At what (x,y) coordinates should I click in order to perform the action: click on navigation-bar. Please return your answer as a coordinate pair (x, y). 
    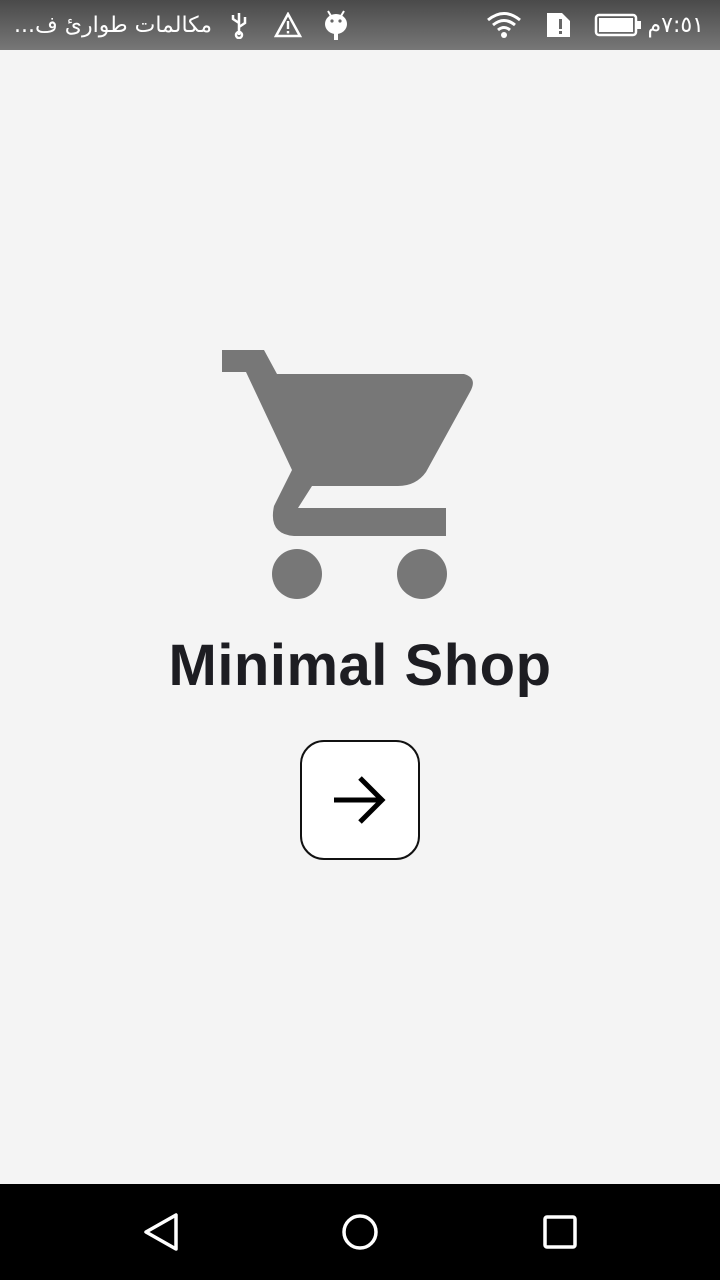
    Looking at the image, I should click on (360, 1232).